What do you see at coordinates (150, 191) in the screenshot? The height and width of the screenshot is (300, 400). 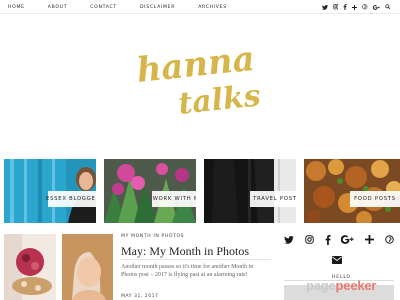 I see `tile-work-with-me: WORK WITH ME` at bounding box center [150, 191].